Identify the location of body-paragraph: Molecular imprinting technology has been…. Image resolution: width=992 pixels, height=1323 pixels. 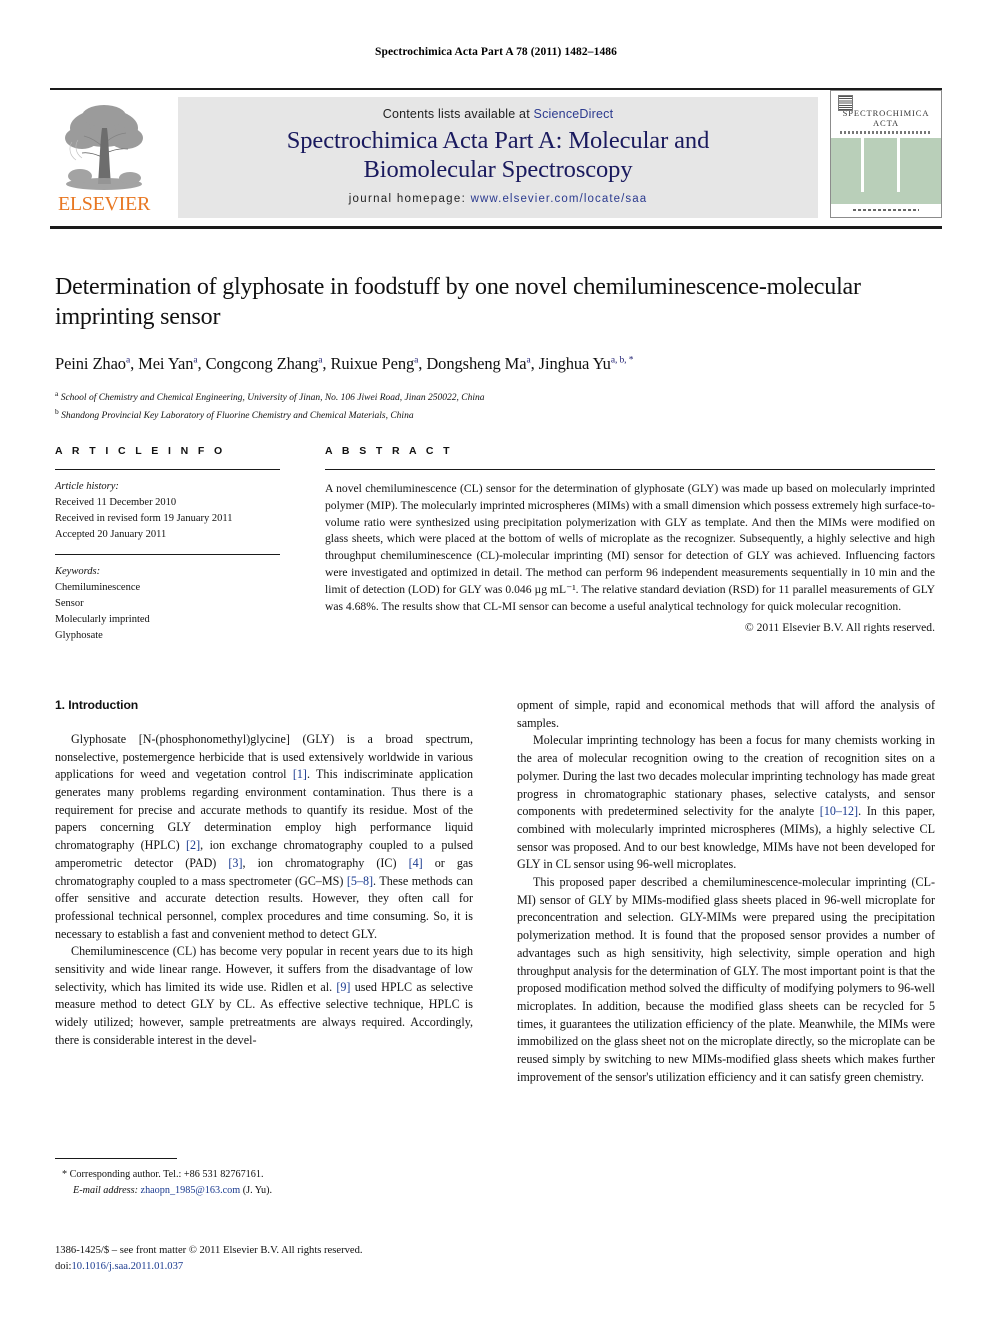
(726, 802).